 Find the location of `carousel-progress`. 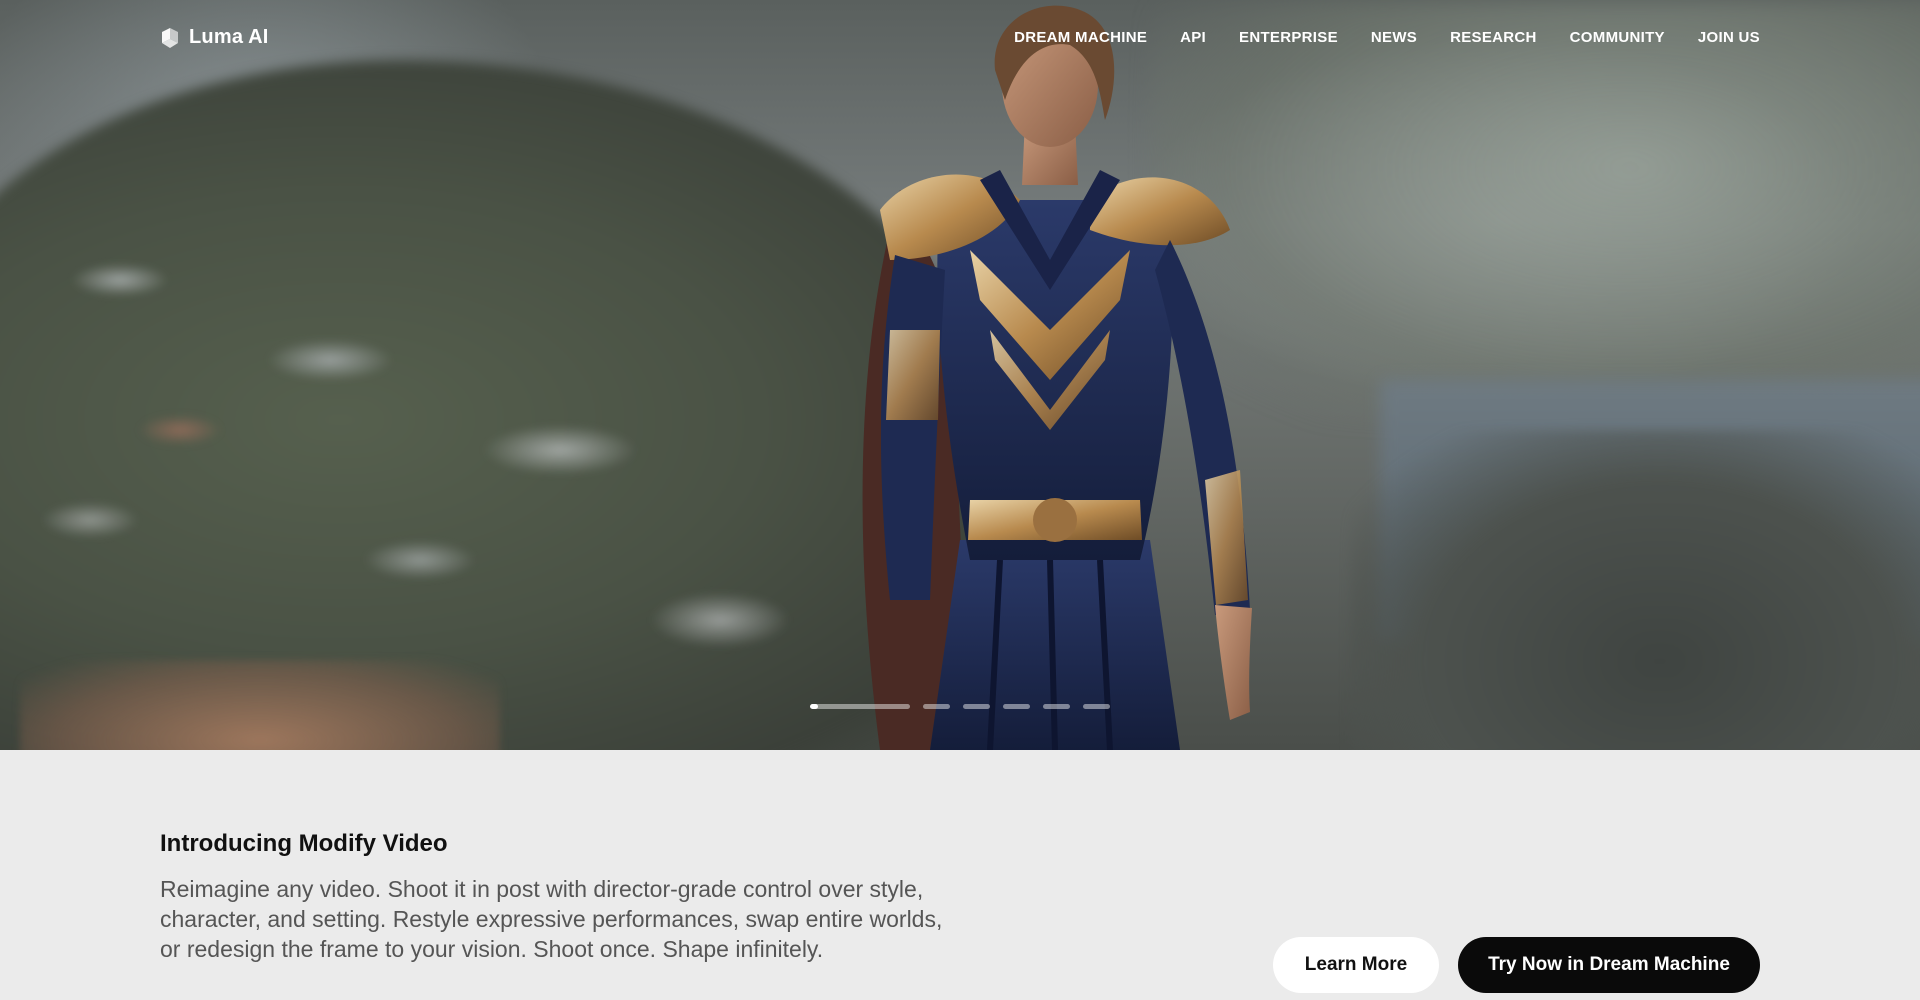

carousel-progress is located at coordinates (814, 706).